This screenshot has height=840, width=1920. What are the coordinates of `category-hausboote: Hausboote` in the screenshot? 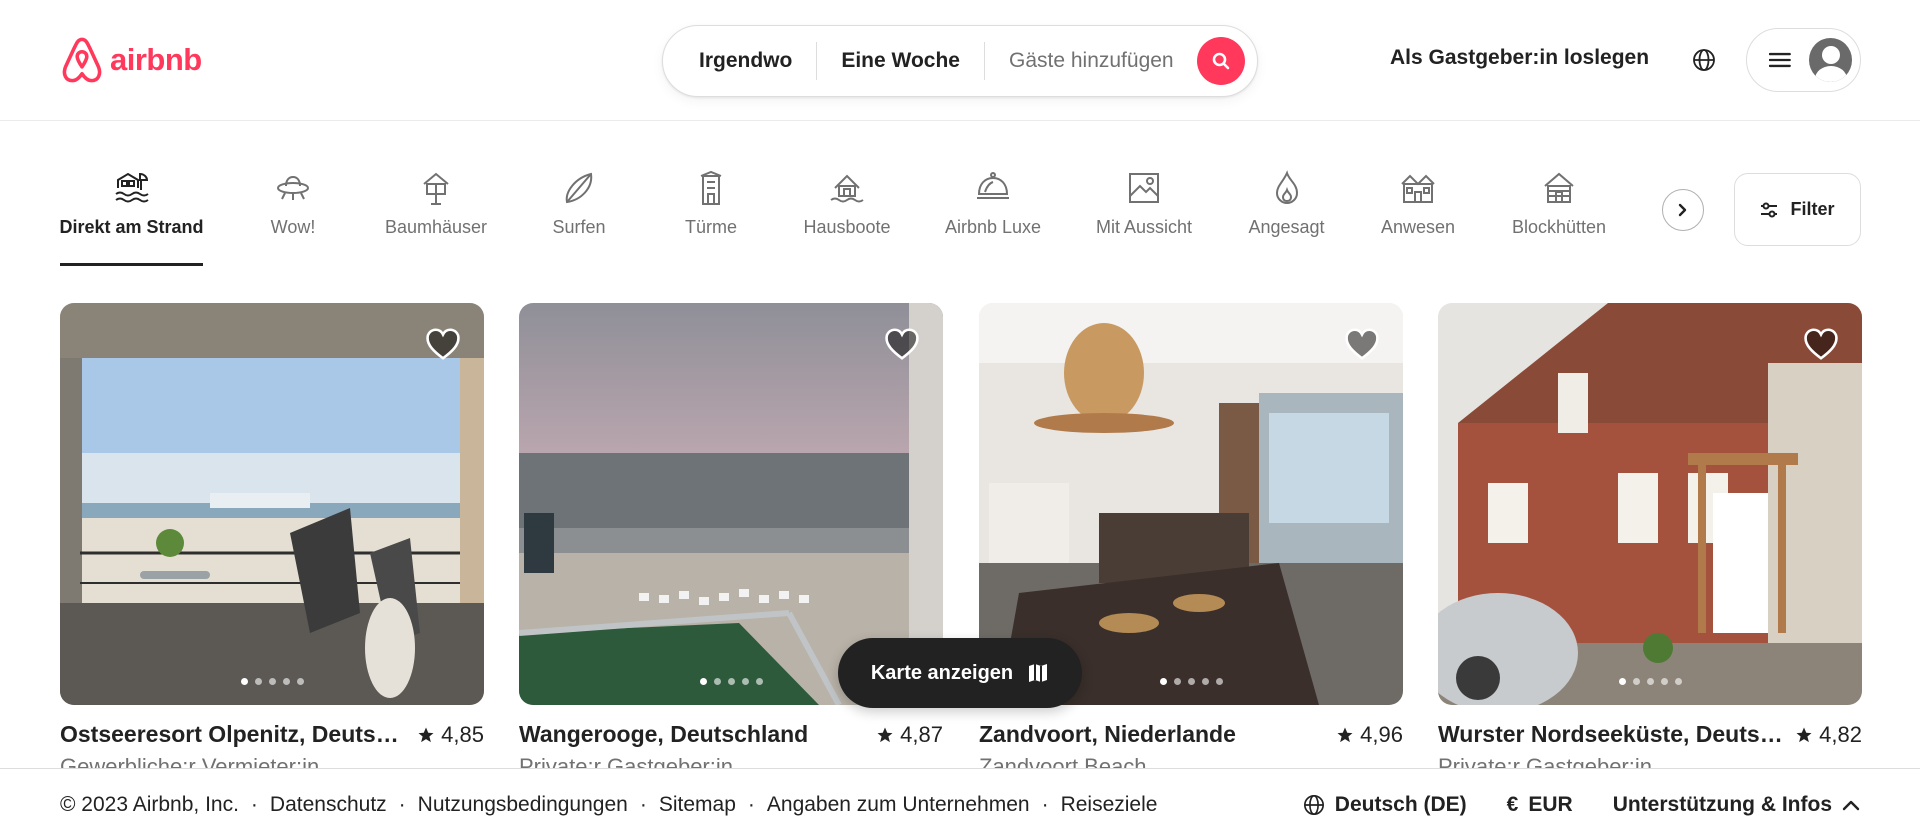 It's located at (847, 203).